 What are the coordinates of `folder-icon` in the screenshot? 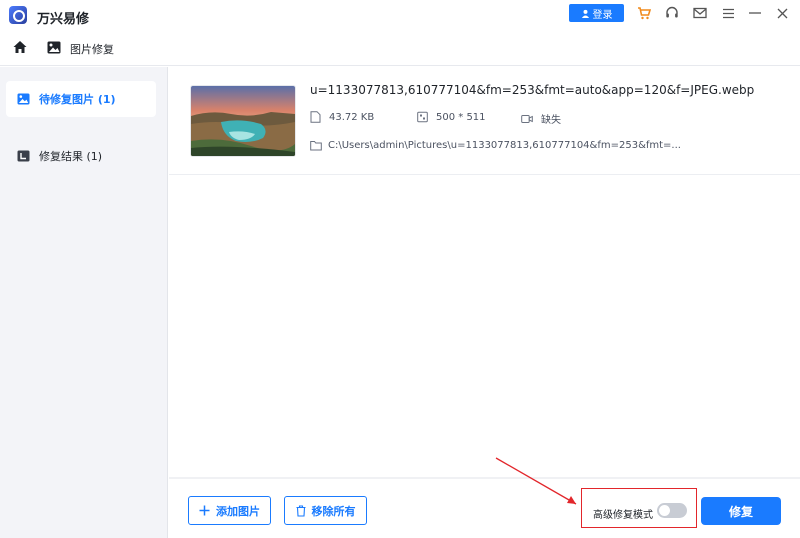 It's located at (316, 146).